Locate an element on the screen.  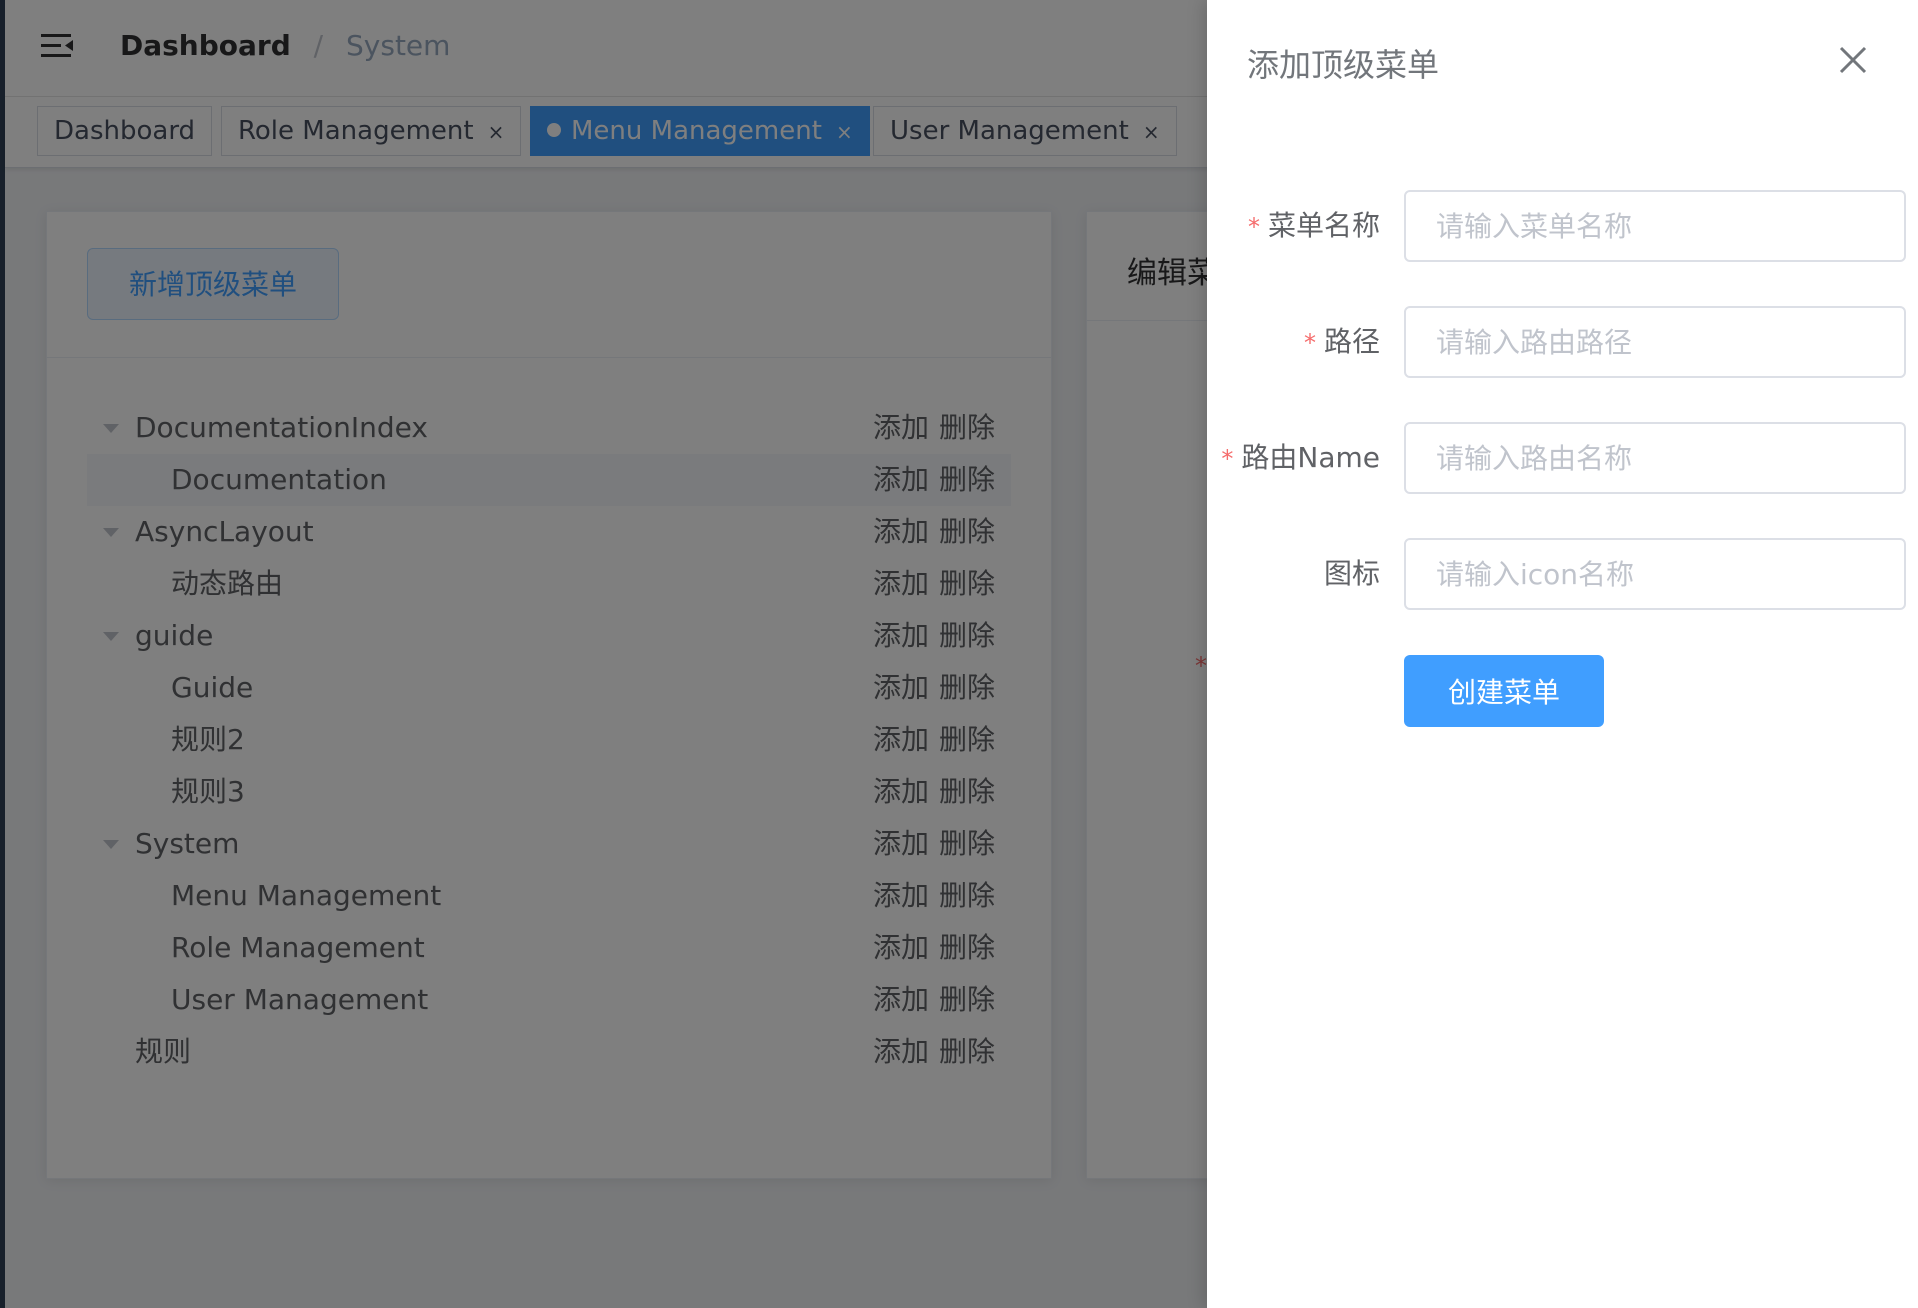
path-label: * 路径 is located at coordinates (1342, 342).